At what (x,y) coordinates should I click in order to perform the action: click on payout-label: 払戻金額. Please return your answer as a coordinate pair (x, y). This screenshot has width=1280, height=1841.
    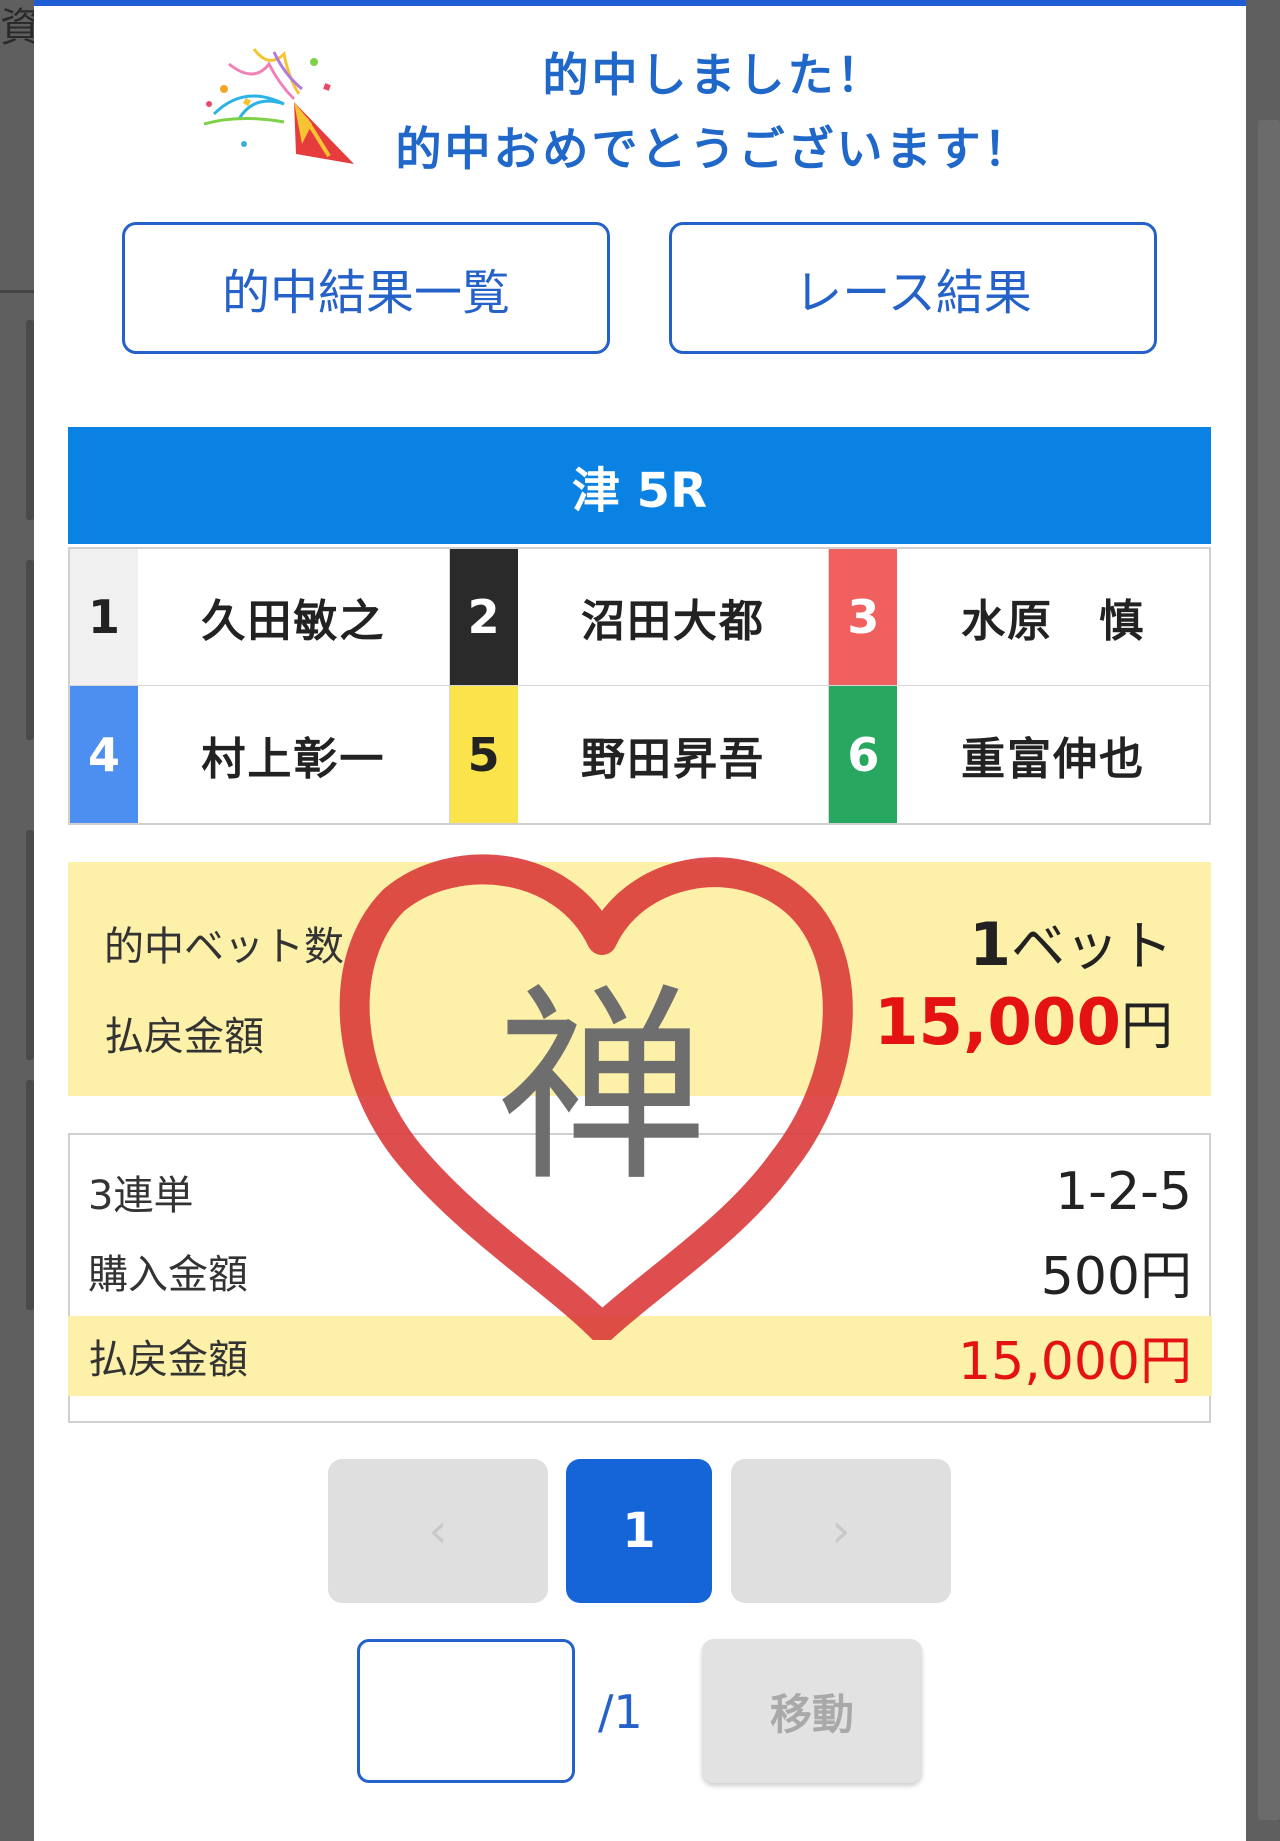
    Looking at the image, I should click on (184, 1037).